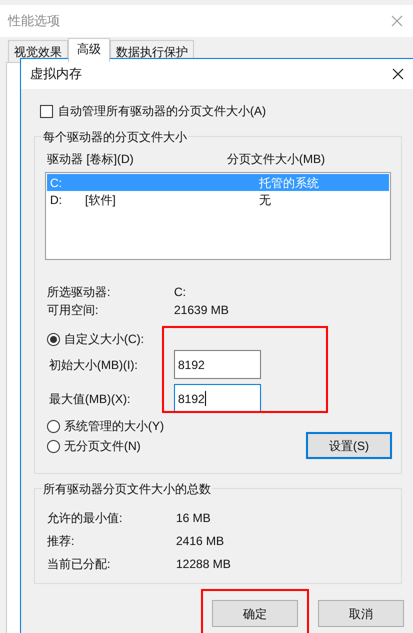 This screenshot has height=633, width=413. I want to click on page-file-size: 无, so click(265, 200).